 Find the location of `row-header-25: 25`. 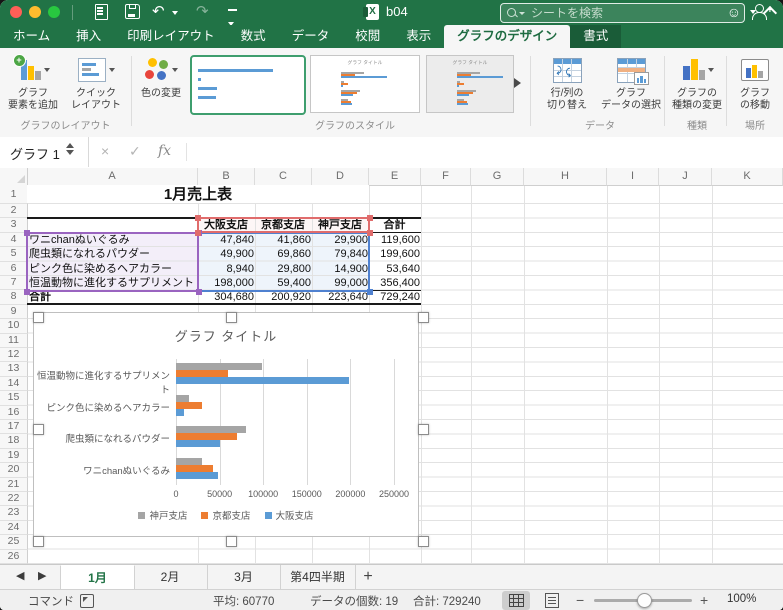

row-header-25: 25 is located at coordinates (14, 542).